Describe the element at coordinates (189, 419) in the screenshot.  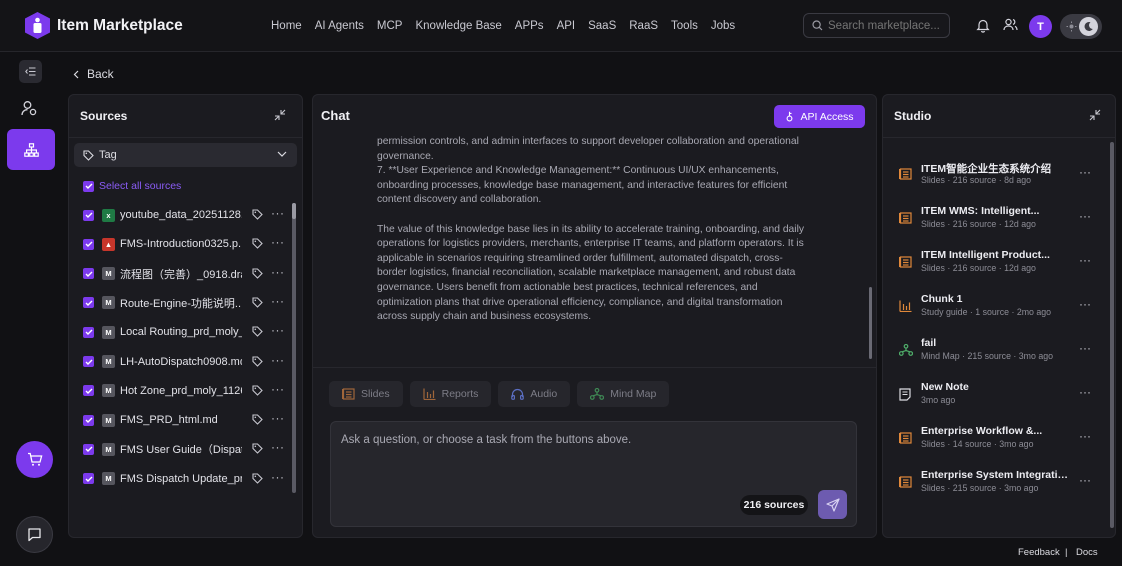
I see `source-item: M FMS_PRD_html.md ···` at that location.